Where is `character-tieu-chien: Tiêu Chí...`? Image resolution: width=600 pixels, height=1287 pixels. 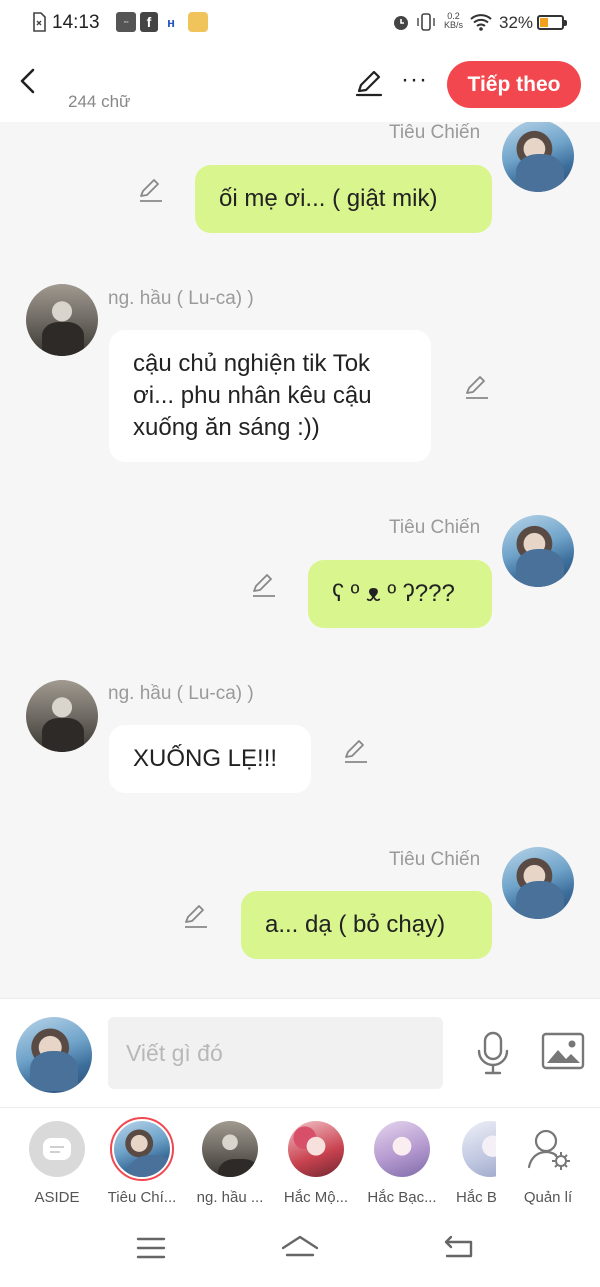 character-tieu-chien: Tiêu Chí... is located at coordinates (142, 1161).